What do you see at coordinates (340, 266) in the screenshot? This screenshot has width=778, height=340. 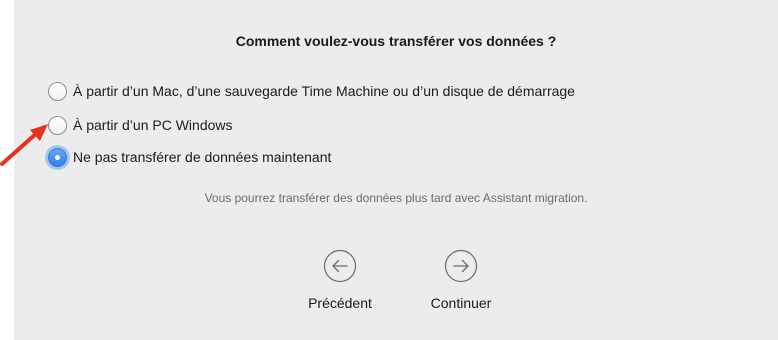 I see `arrow-left-circle-icon` at bounding box center [340, 266].